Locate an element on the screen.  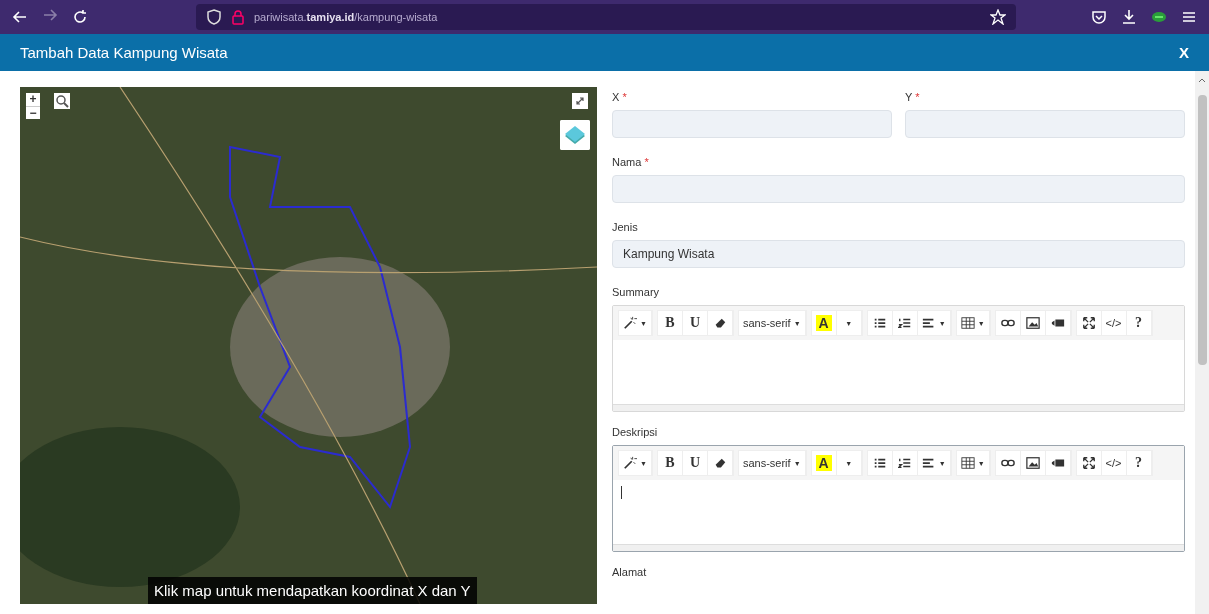
field-label: Jenis is located at coordinates (625, 227).